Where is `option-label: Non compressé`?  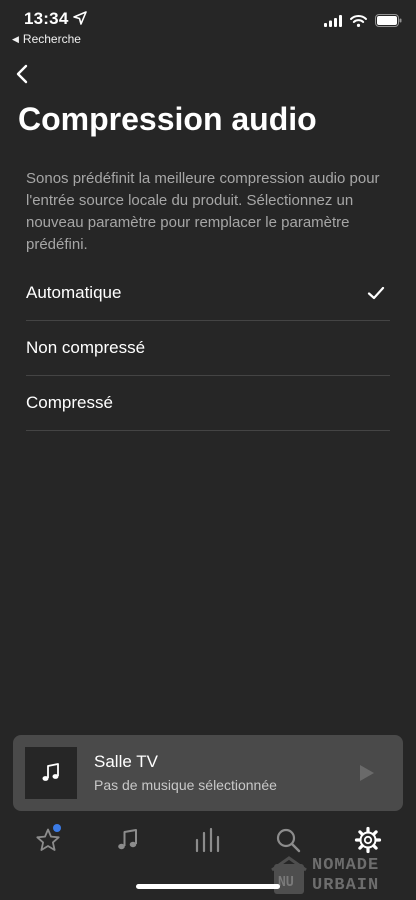 option-label: Non compressé is located at coordinates (86, 347).